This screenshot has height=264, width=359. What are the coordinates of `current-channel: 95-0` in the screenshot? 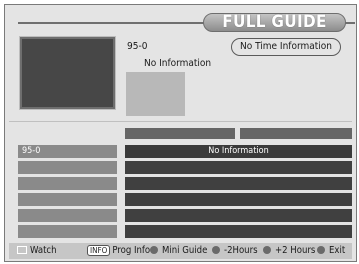 It's located at (137, 46).